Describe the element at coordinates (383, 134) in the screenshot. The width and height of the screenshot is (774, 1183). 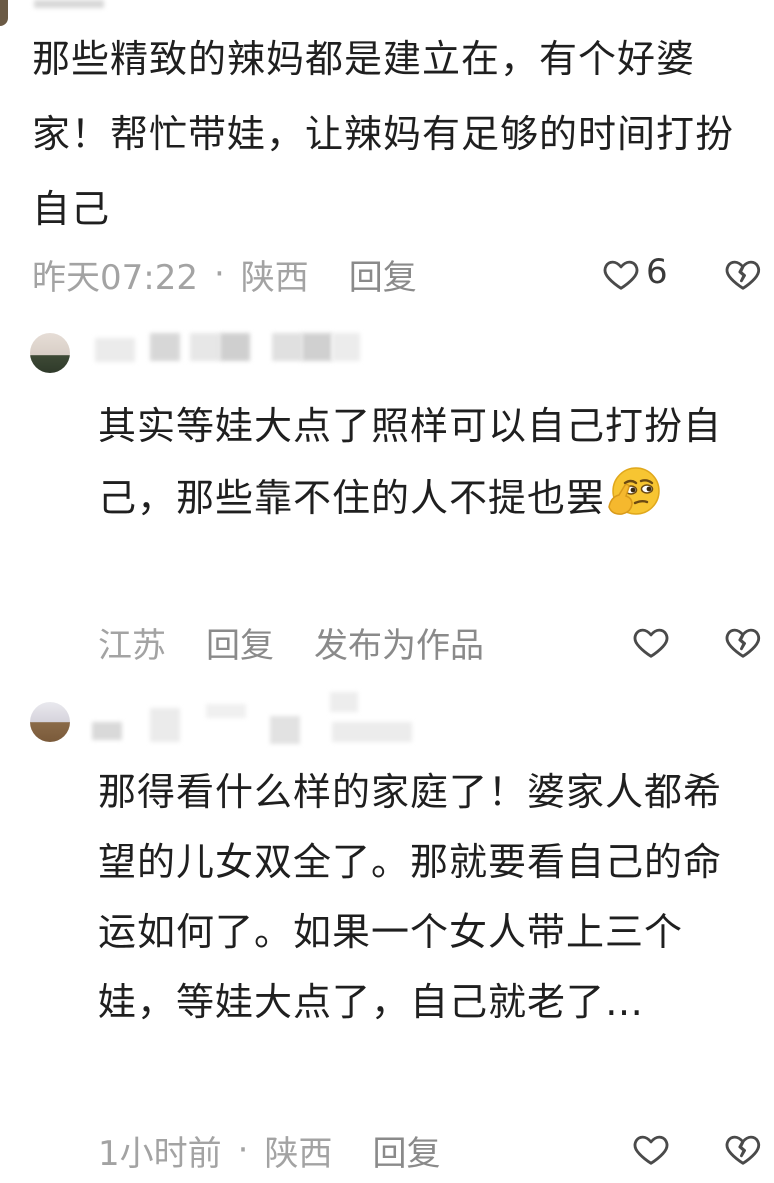
I see `comment-text: 那些精致的辣妈都是建立在，有个好婆家！帮忙带娃，让辣妈有足够的时间打扮自己` at that location.